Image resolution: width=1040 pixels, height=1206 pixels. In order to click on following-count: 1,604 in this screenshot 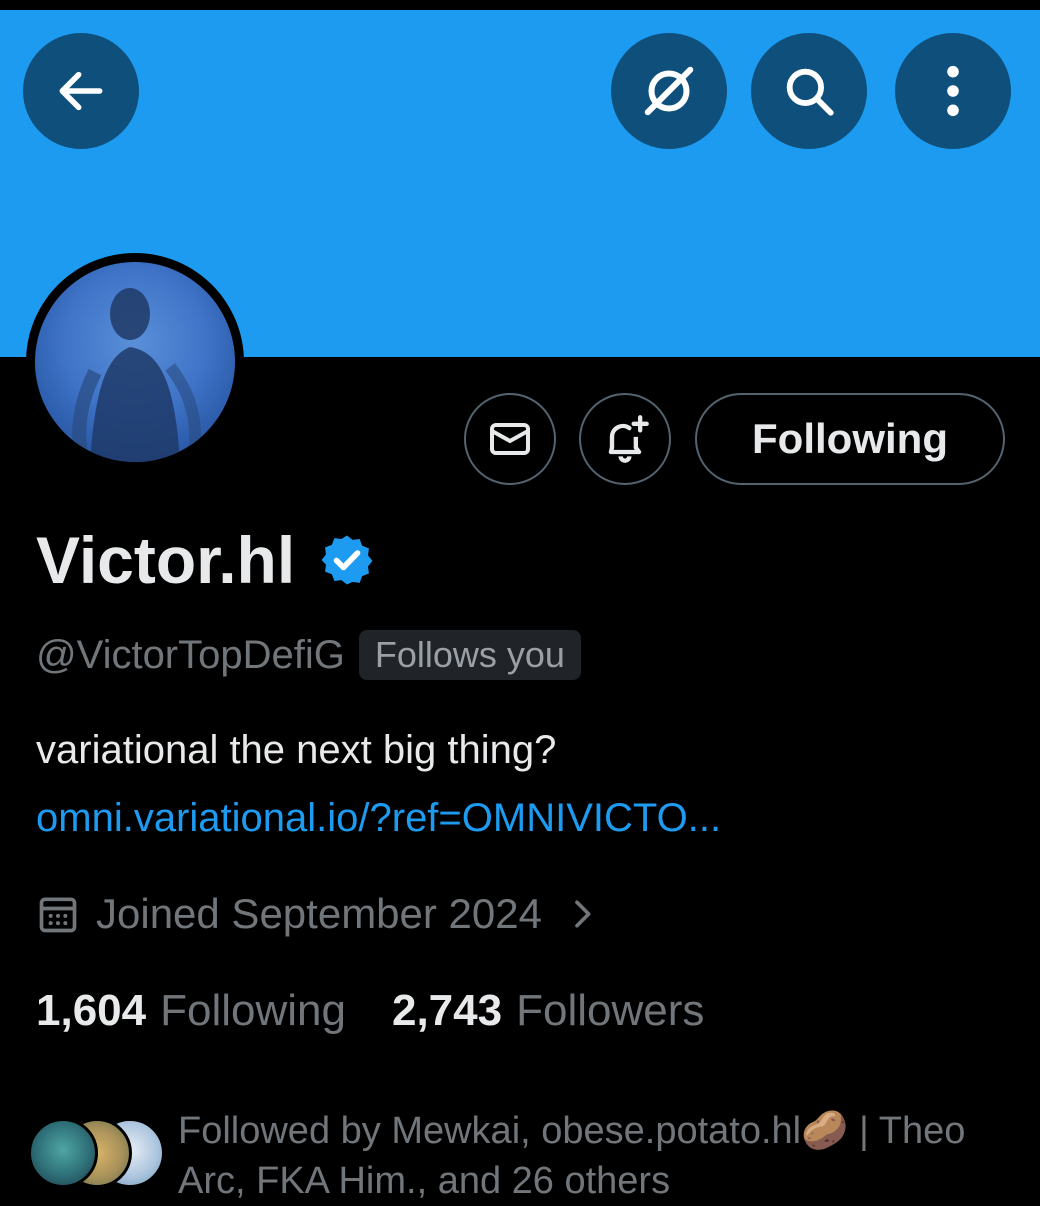, I will do `click(91, 1010)`.